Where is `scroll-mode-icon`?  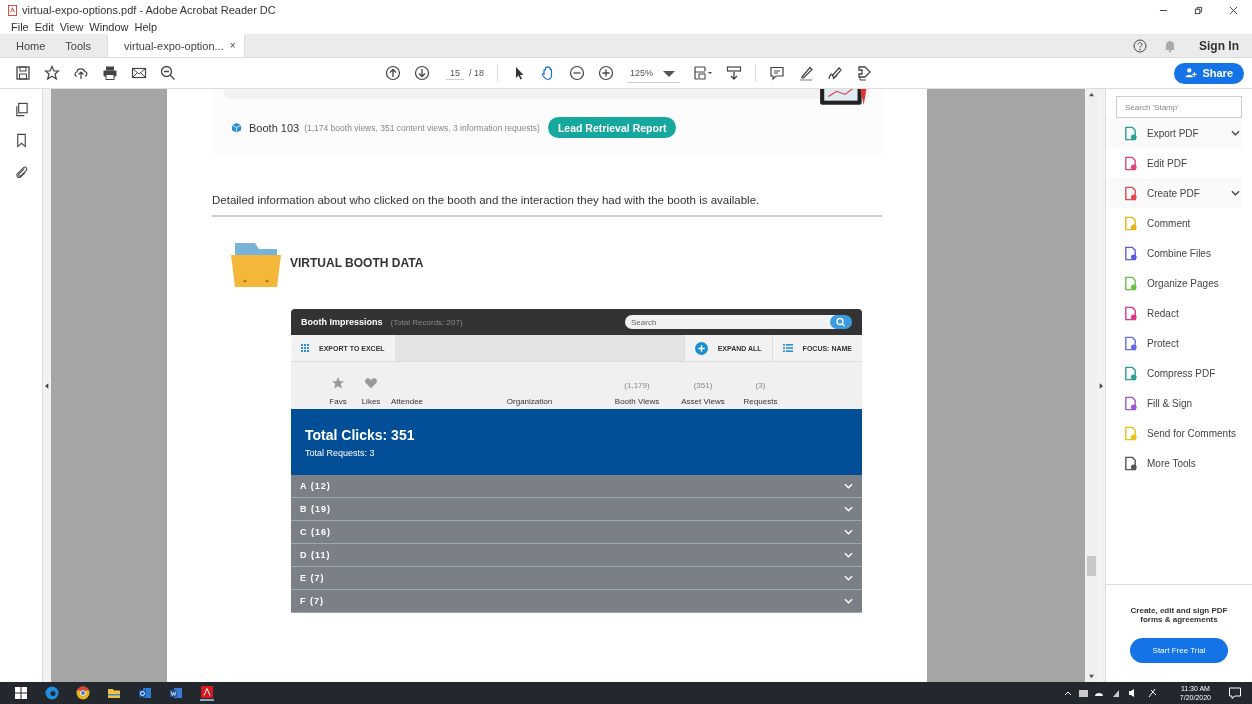
scroll-mode-icon is located at coordinates (734, 73).